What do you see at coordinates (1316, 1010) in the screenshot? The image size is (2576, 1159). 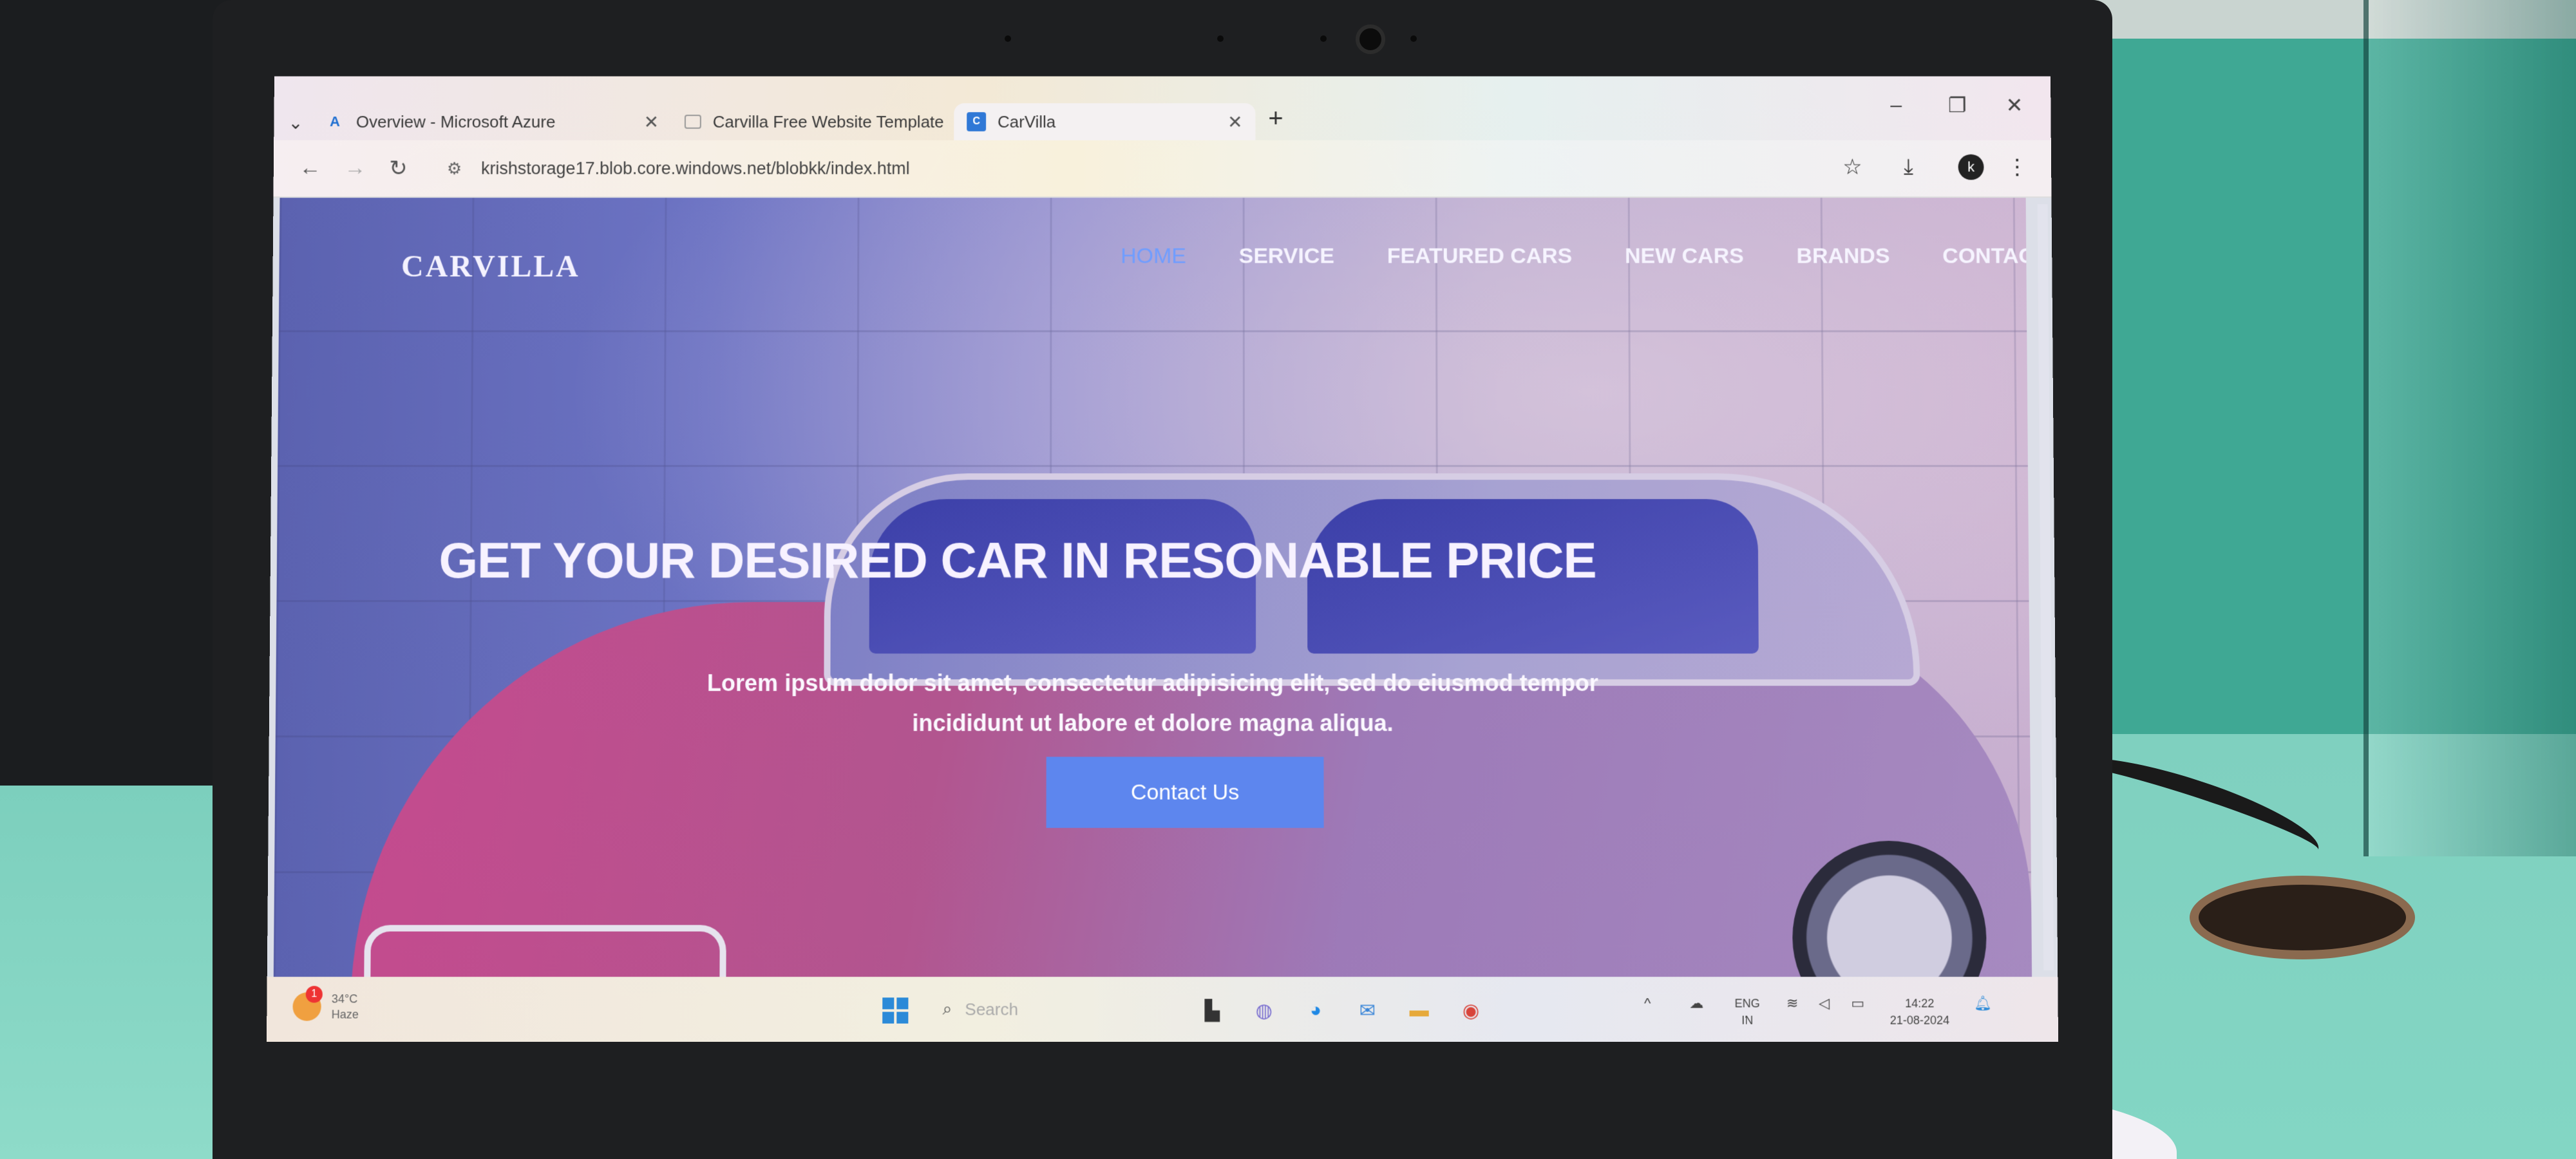 I see `edge-browser-icon: ◕` at bounding box center [1316, 1010].